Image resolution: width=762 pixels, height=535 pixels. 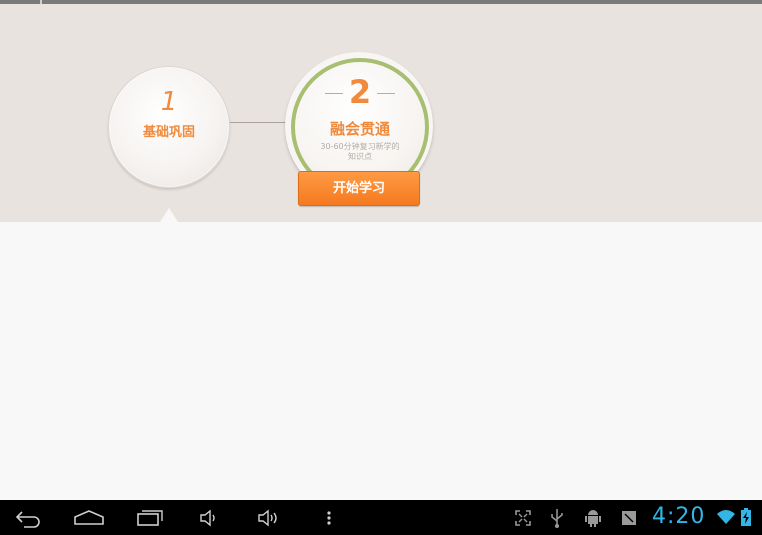 I want to click on home-icon, so click(x=89, y=518).